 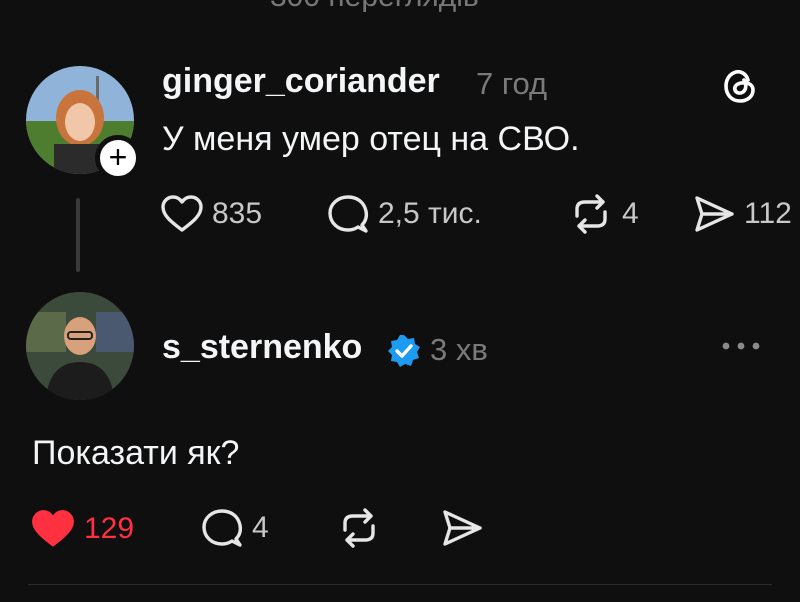 What do you see at coordinates (741, 348) in the screenshot?
I see `more-icon` at bounding box center [741, 348].